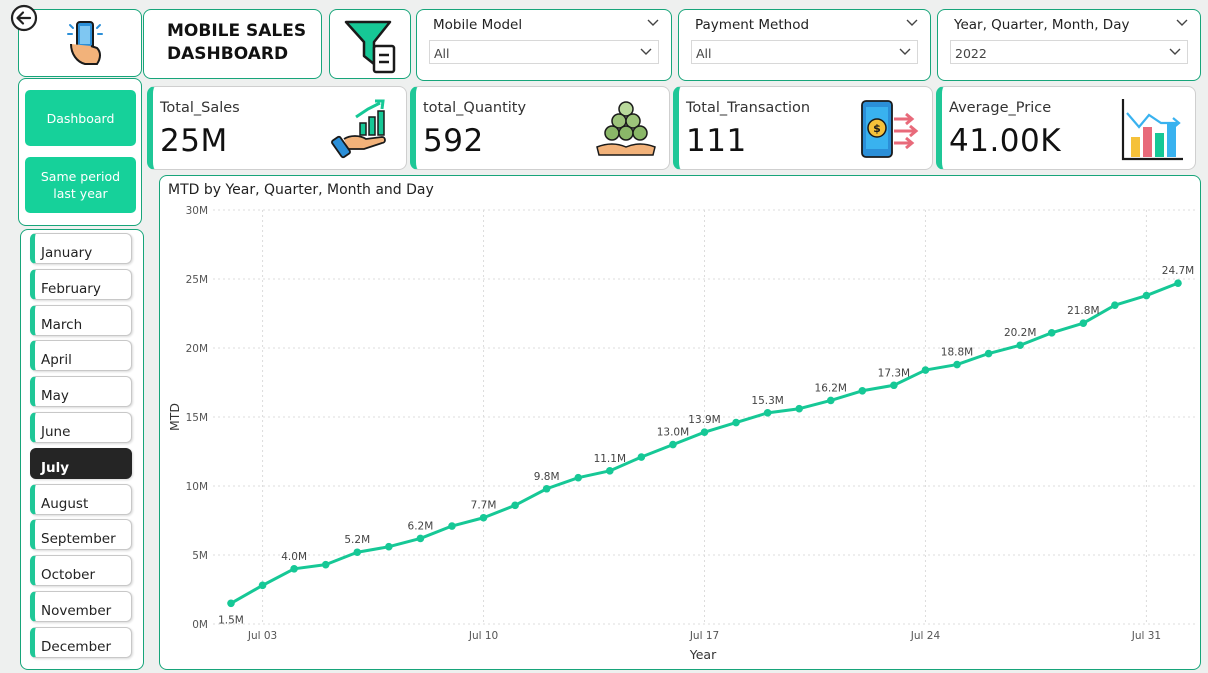 This screenshot has width=1208, height=673. I want to click on data-label: 21.8M, so click(1083, 311).